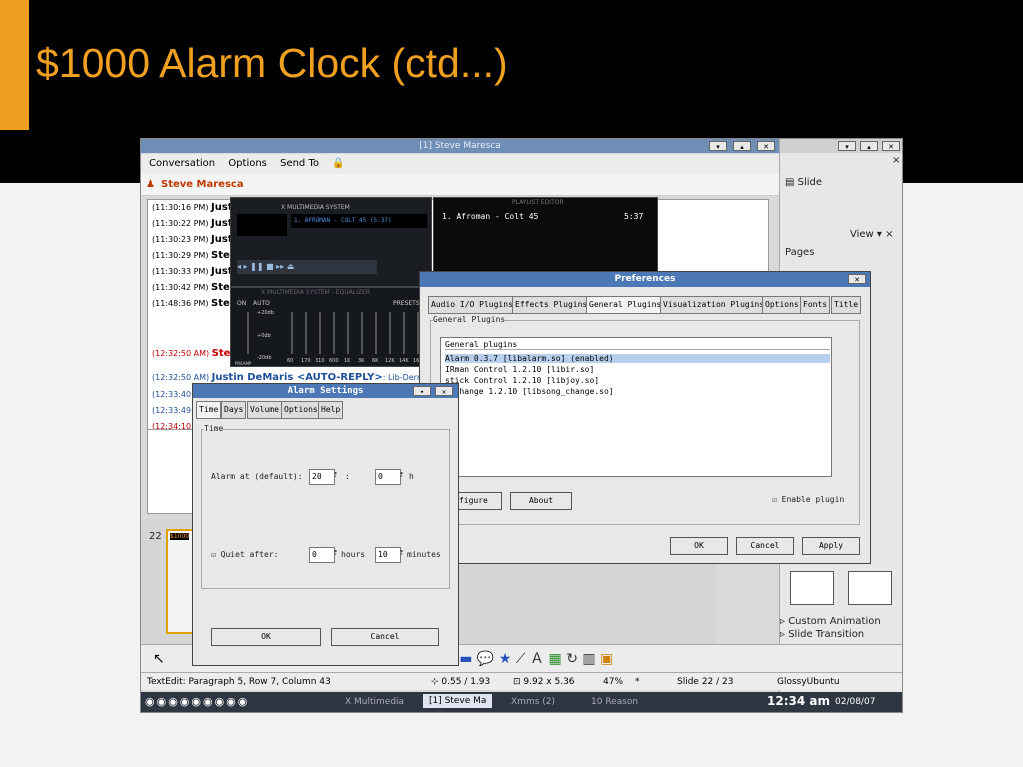 The image size is (1023, 767). What do you see at coordinates (519, 369) in the screenshot?
I see `list-item: IRman Control 1.2.10 [libir.so]` at bounding box center [519, 369].